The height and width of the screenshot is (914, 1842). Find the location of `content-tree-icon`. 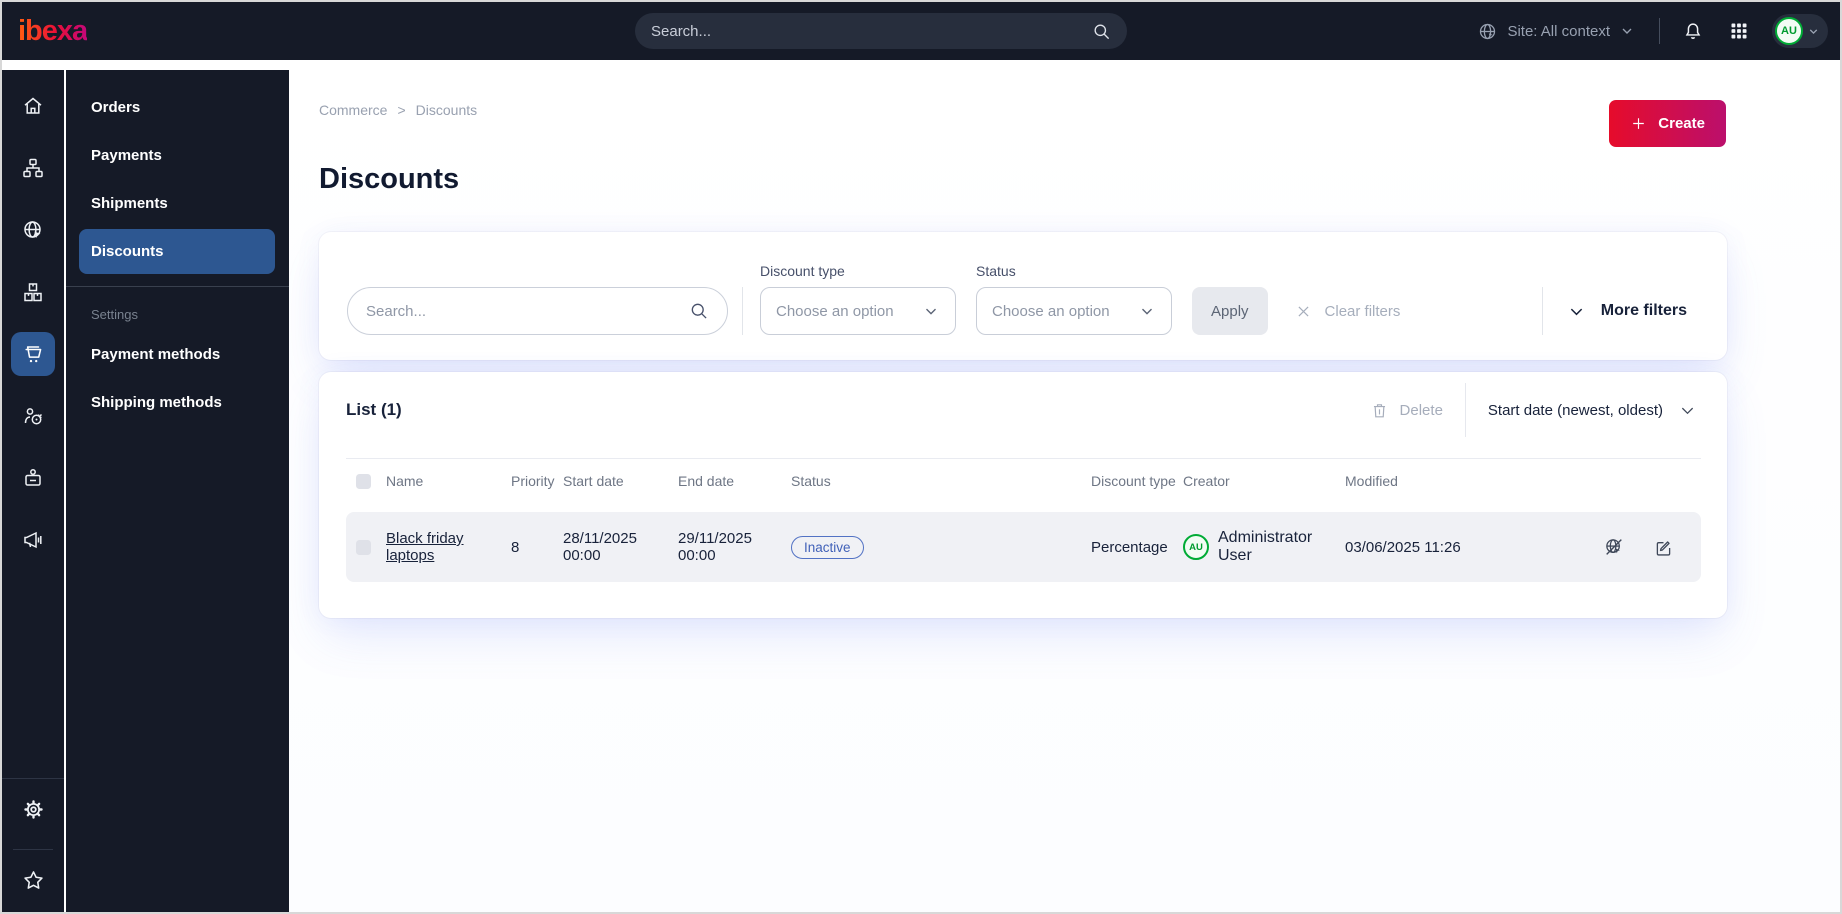

content-tree-icon is located at coordinates (33, 168).